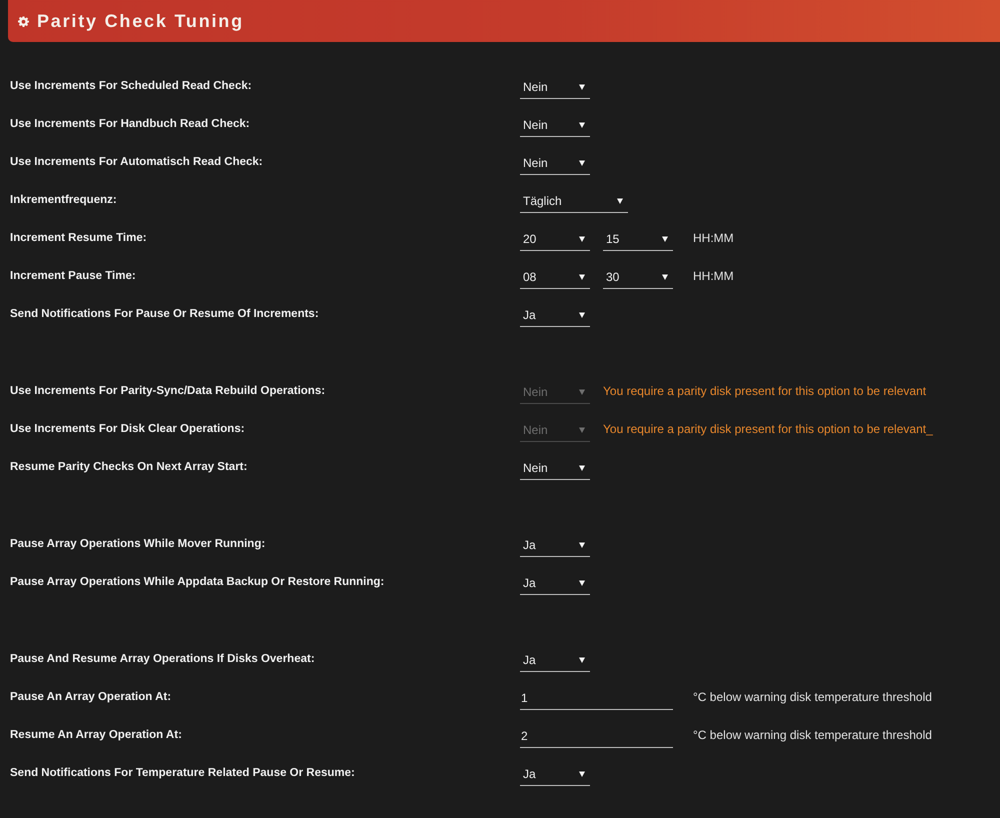  I want to click on setting-label: Increment Pause Time:, so click(73, 276).